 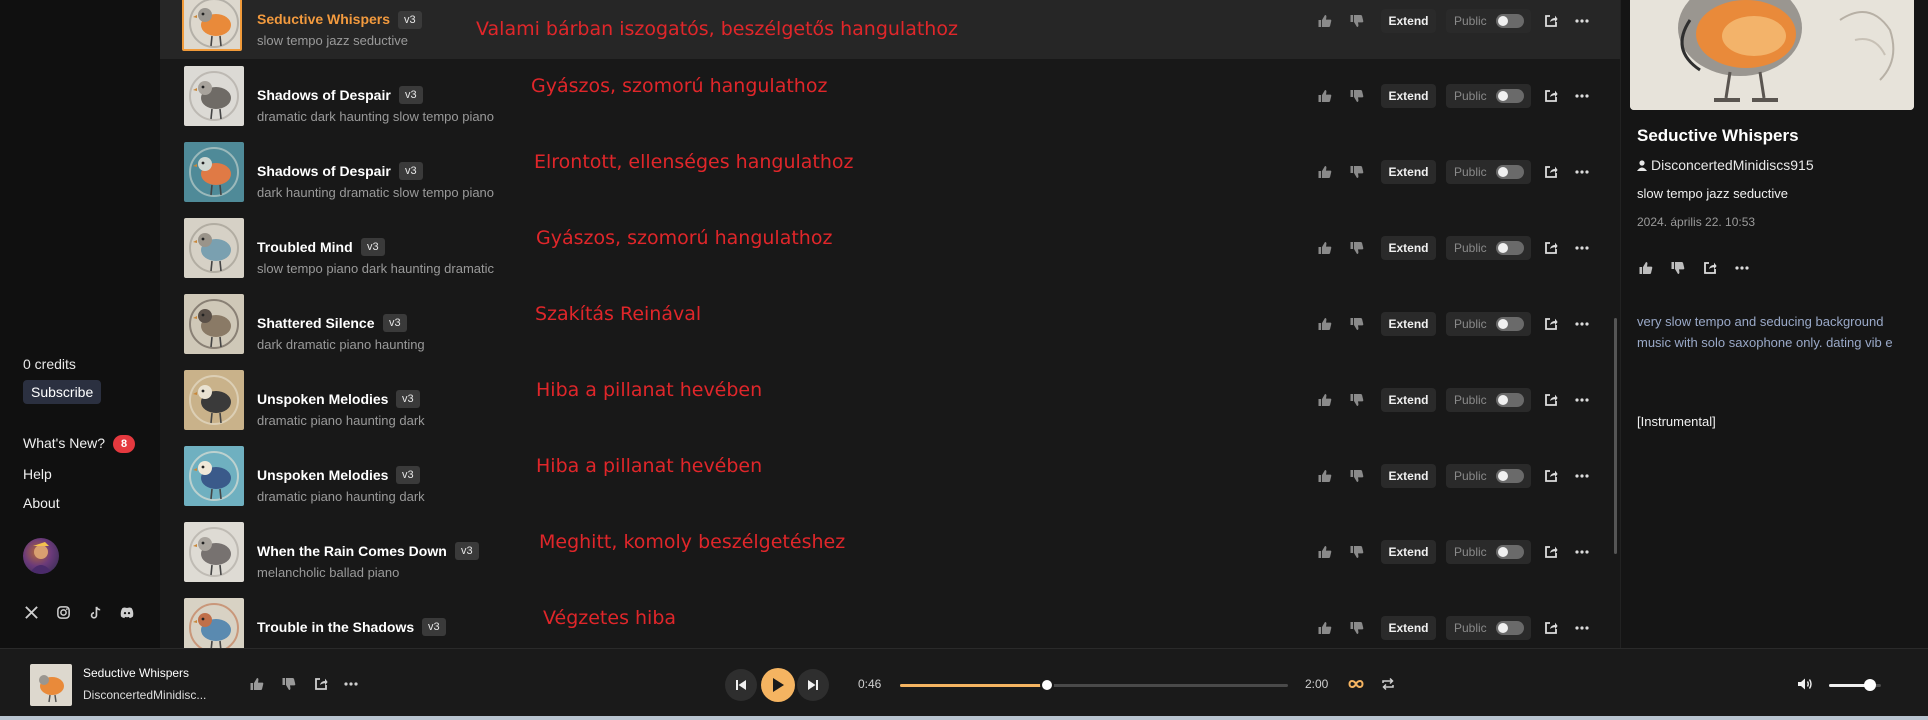 What do you see at coordinates (95, 612) in the screenshot?
I see `tiktok-icon` at bounding box center [95, 612].